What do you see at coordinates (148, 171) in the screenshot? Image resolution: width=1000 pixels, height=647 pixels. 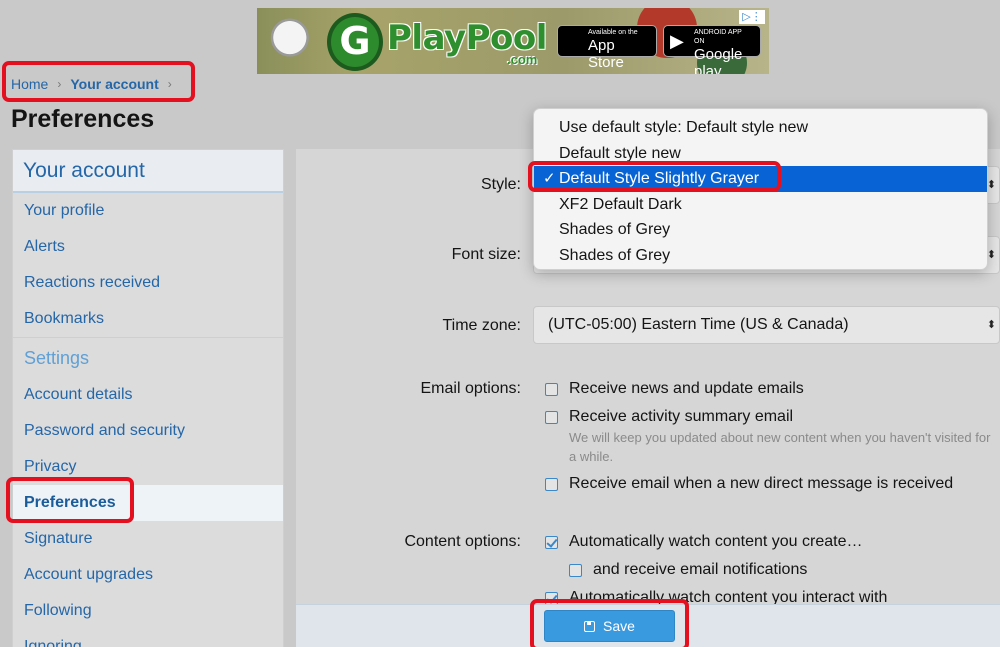 I see `sidebar-header: Your account` at bounding box center [148, 171].